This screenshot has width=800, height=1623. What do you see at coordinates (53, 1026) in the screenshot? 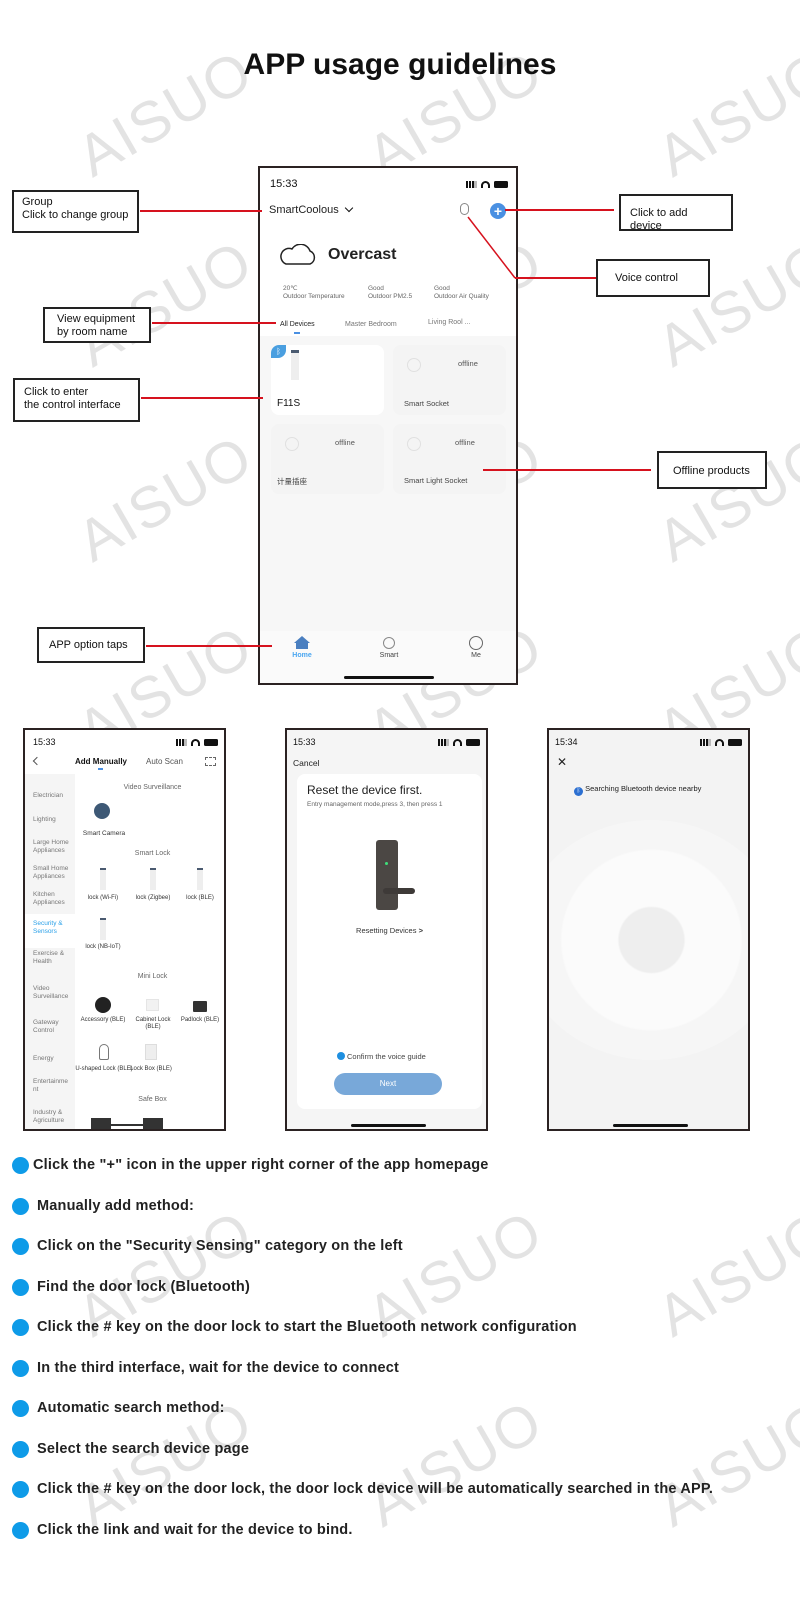
I see `category-item: Gateway Control` at bounding box center [53, 1026].